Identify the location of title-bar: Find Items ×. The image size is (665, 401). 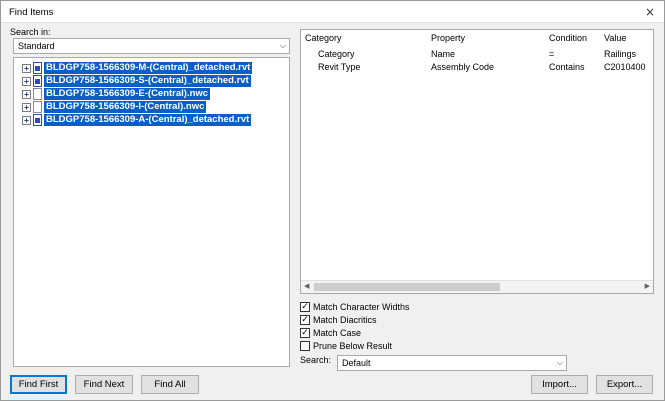
(332, 12).